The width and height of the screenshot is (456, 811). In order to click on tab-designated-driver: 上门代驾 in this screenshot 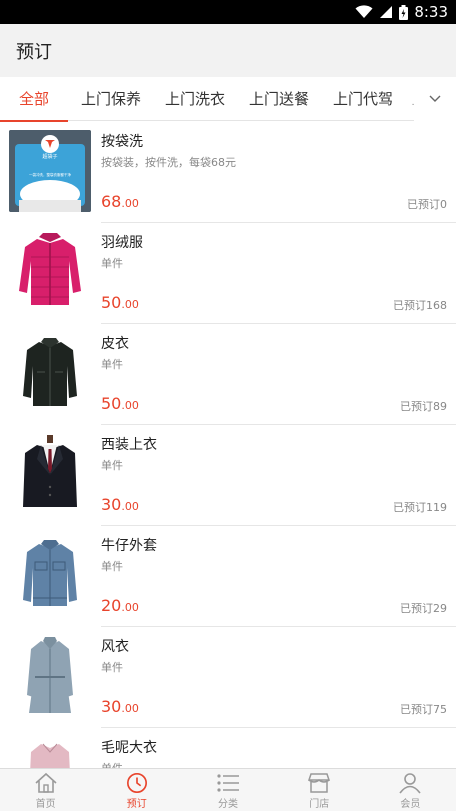, I will do `click(363, 99)`.